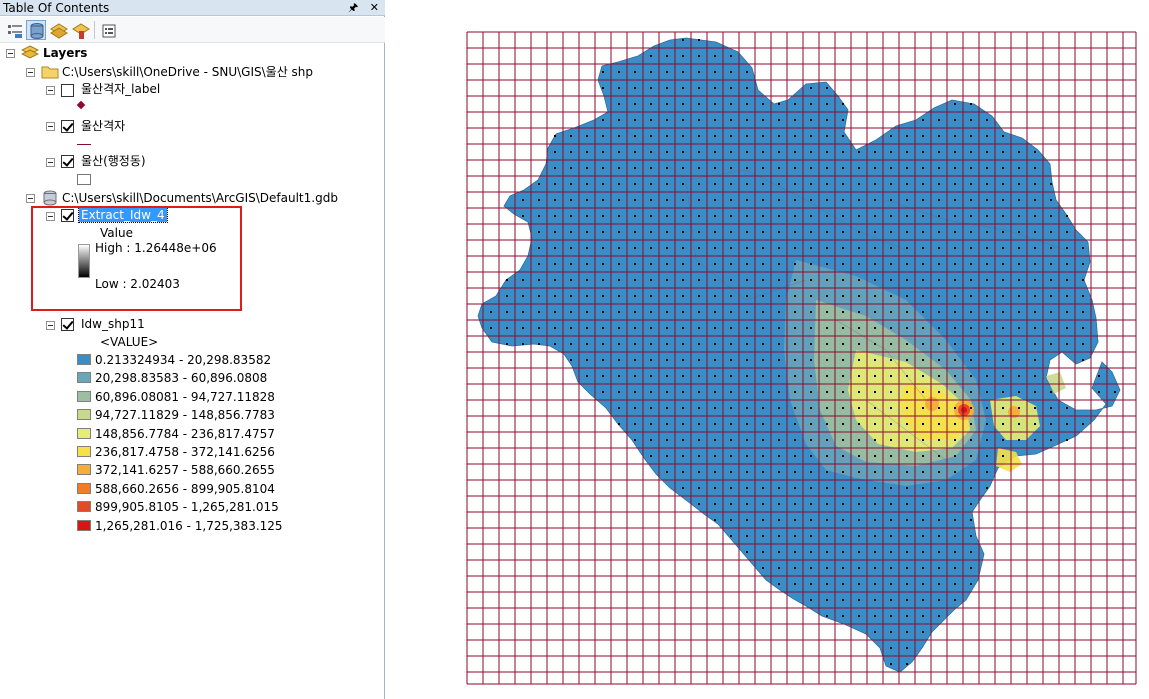  I want to click on layer-grid-name: 울산격자, so click(103, 126).